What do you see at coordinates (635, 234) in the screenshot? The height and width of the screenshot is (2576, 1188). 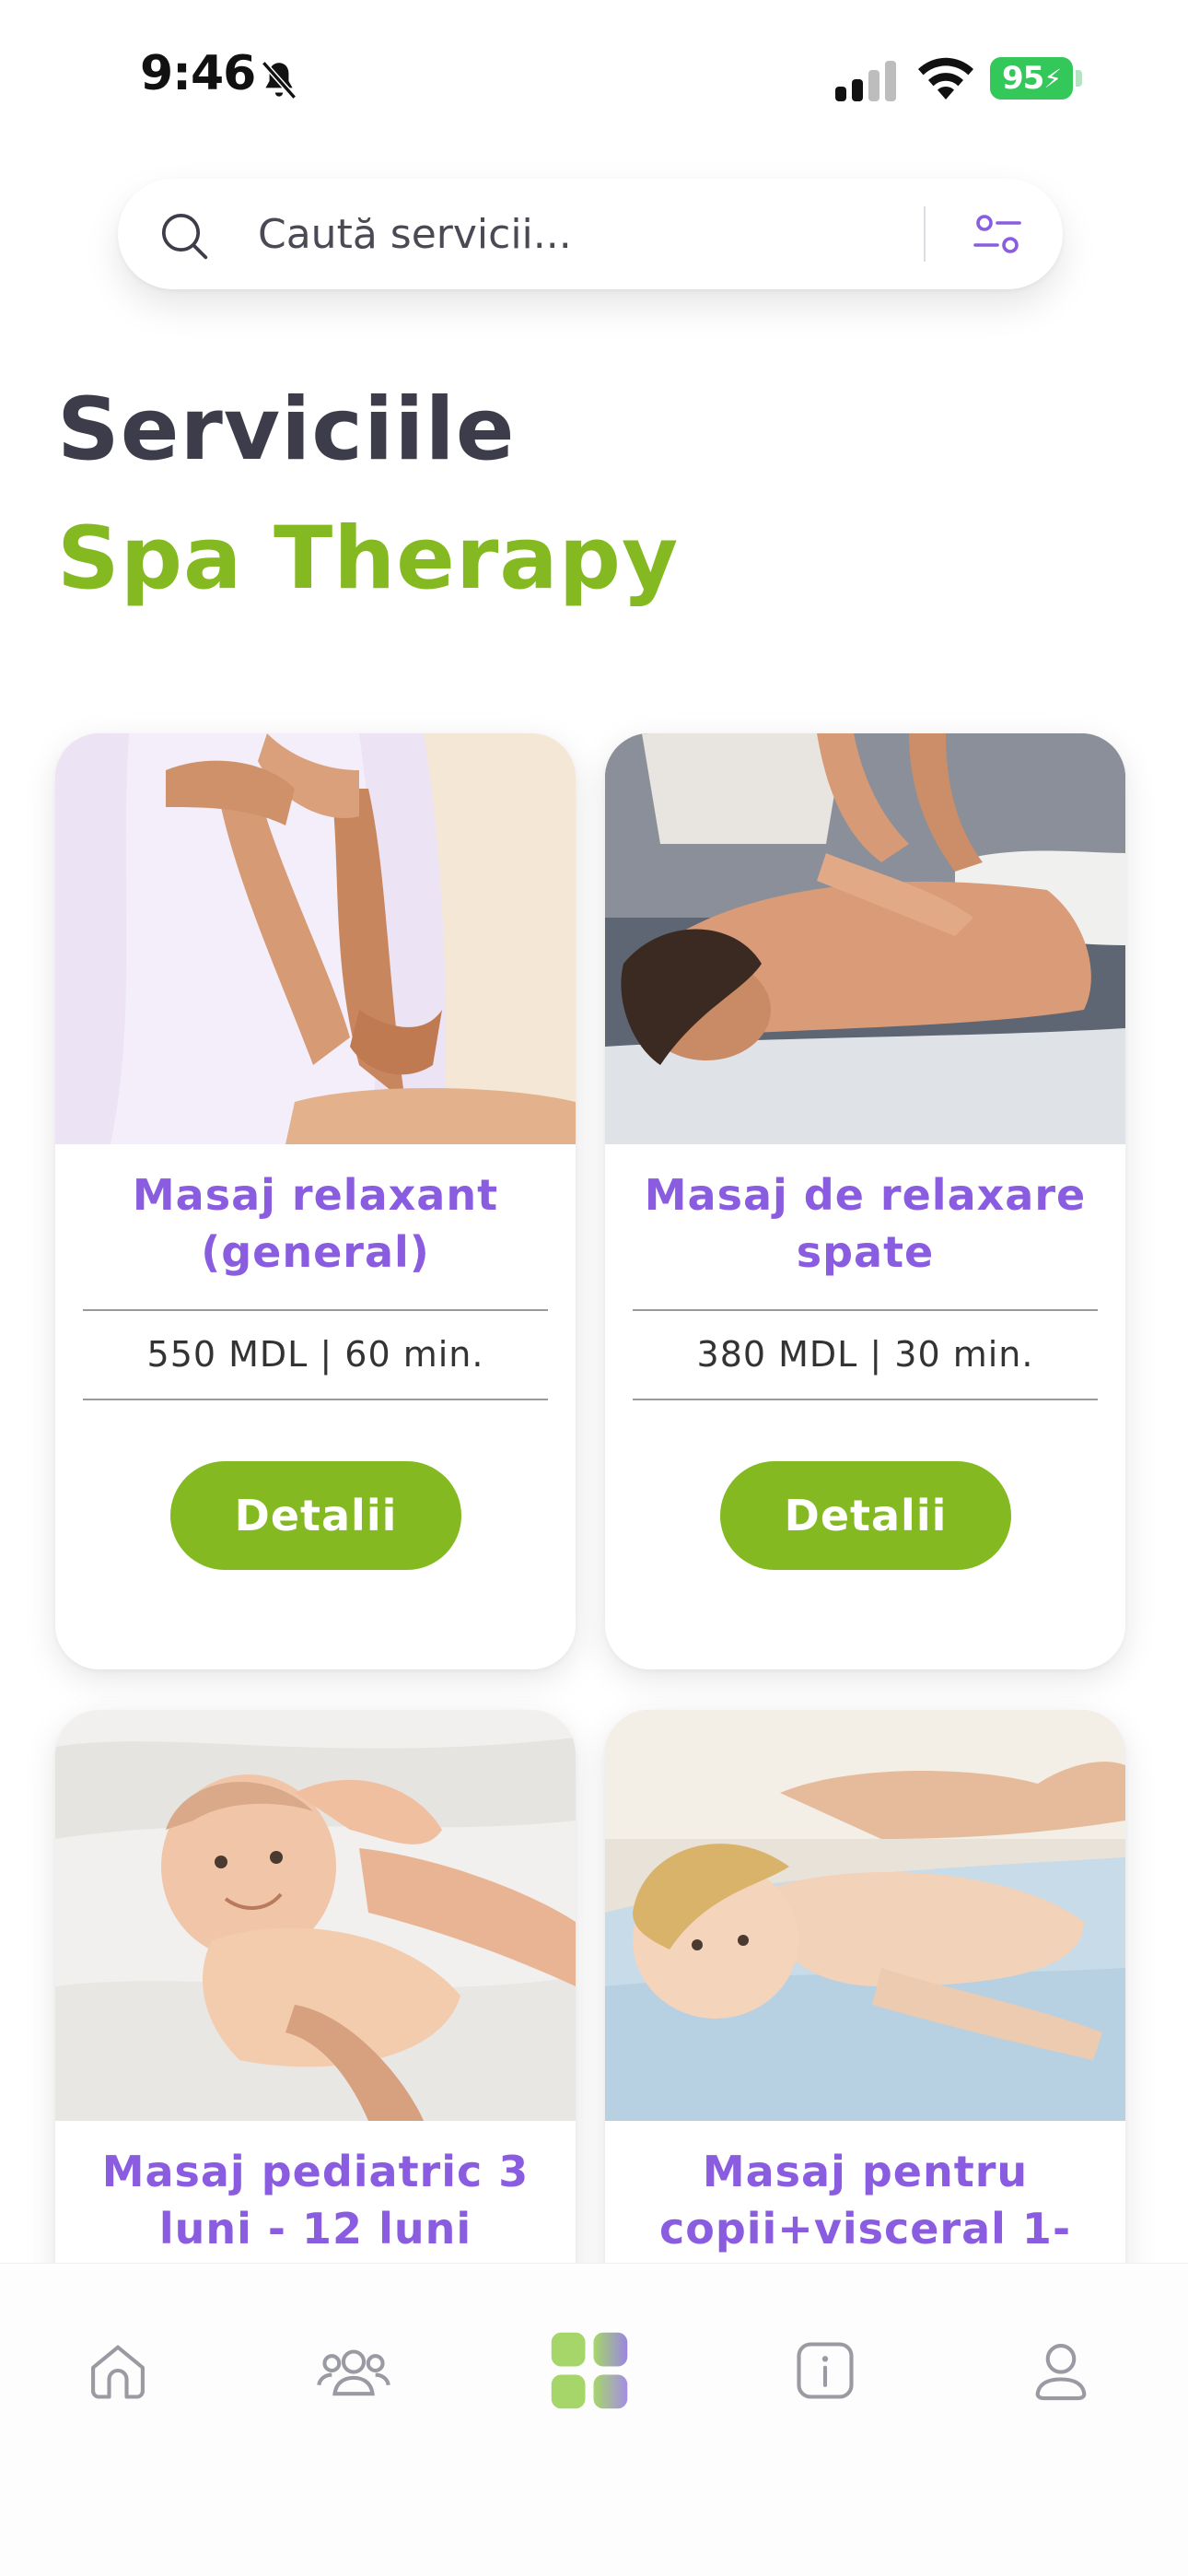 I see `search-input` at bounding box center [635, 234].